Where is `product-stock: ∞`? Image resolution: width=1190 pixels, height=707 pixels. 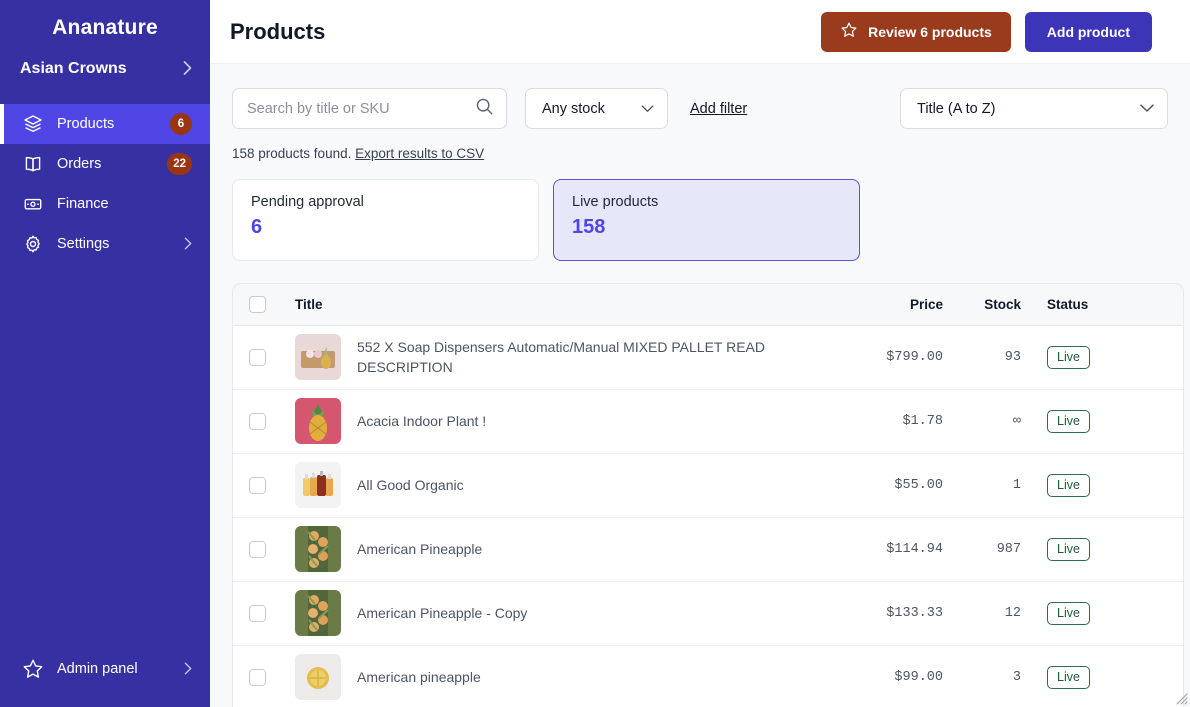
product-stock: ∞ is located at coordinates (994, 421).